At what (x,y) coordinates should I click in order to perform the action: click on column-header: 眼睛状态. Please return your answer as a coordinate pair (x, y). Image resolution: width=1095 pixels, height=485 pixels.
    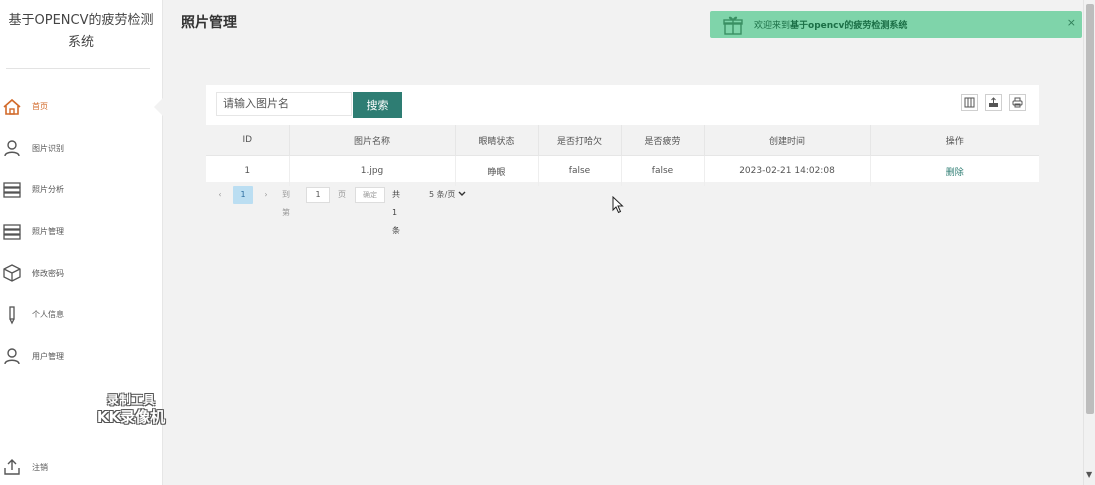
    Looking at the image, I should click on (497, 140).